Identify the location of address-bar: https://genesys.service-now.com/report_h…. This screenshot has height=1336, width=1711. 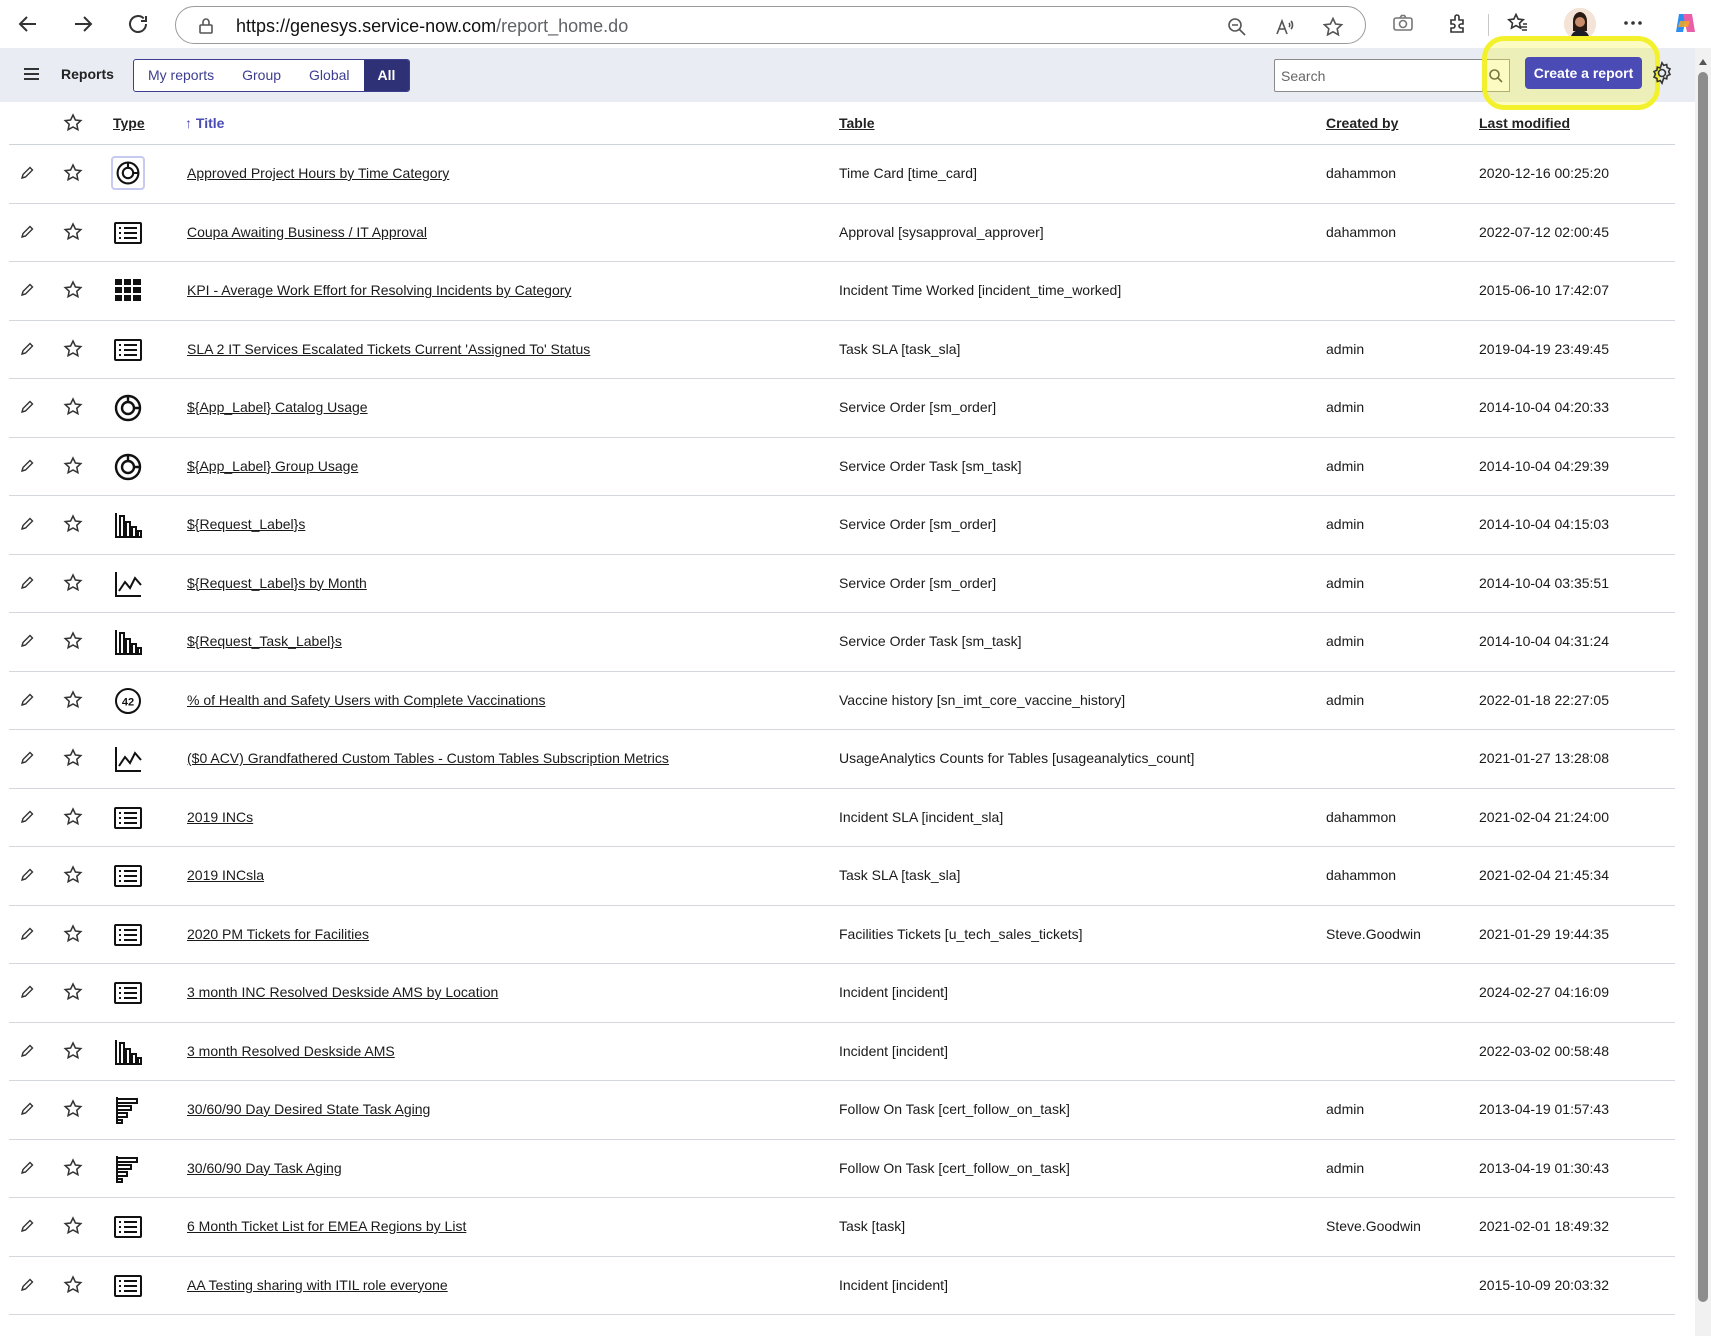
(770, 25).